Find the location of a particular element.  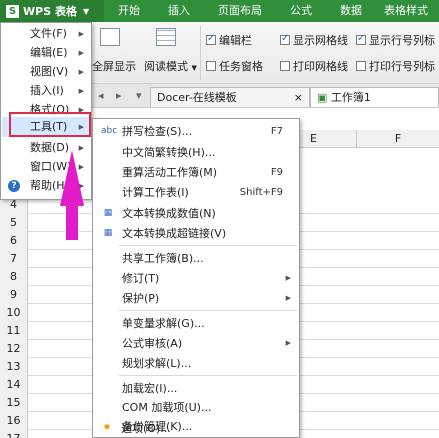

checkbox-label: 编辑栏 is located at coordinates (235, 40).